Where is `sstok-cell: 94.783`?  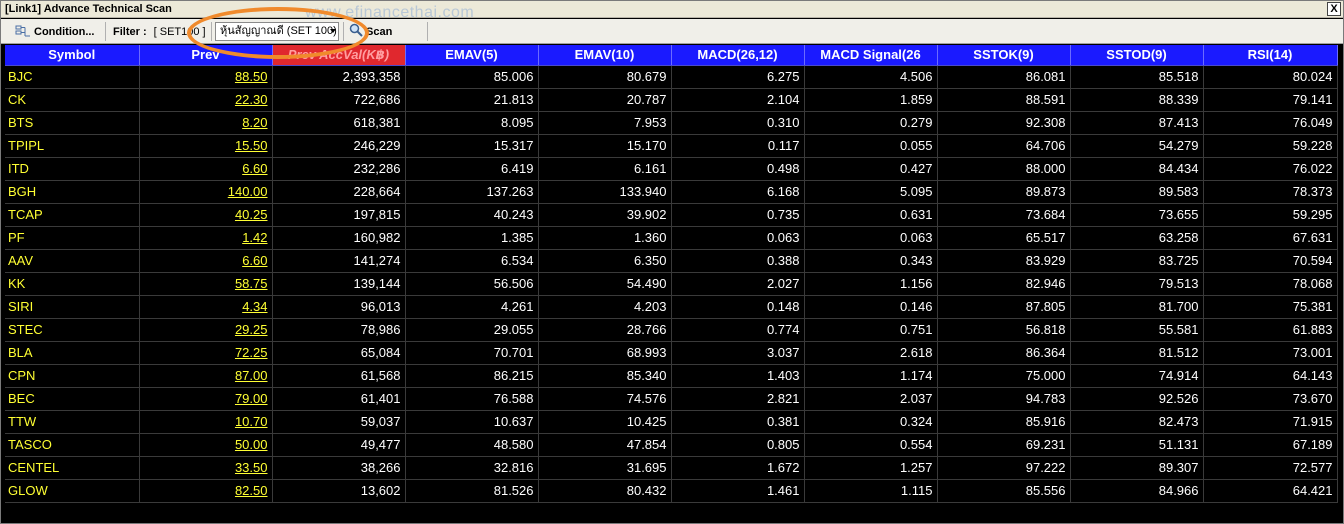
sstok-cell: 94.783 is located at coordinates (1004, 399).